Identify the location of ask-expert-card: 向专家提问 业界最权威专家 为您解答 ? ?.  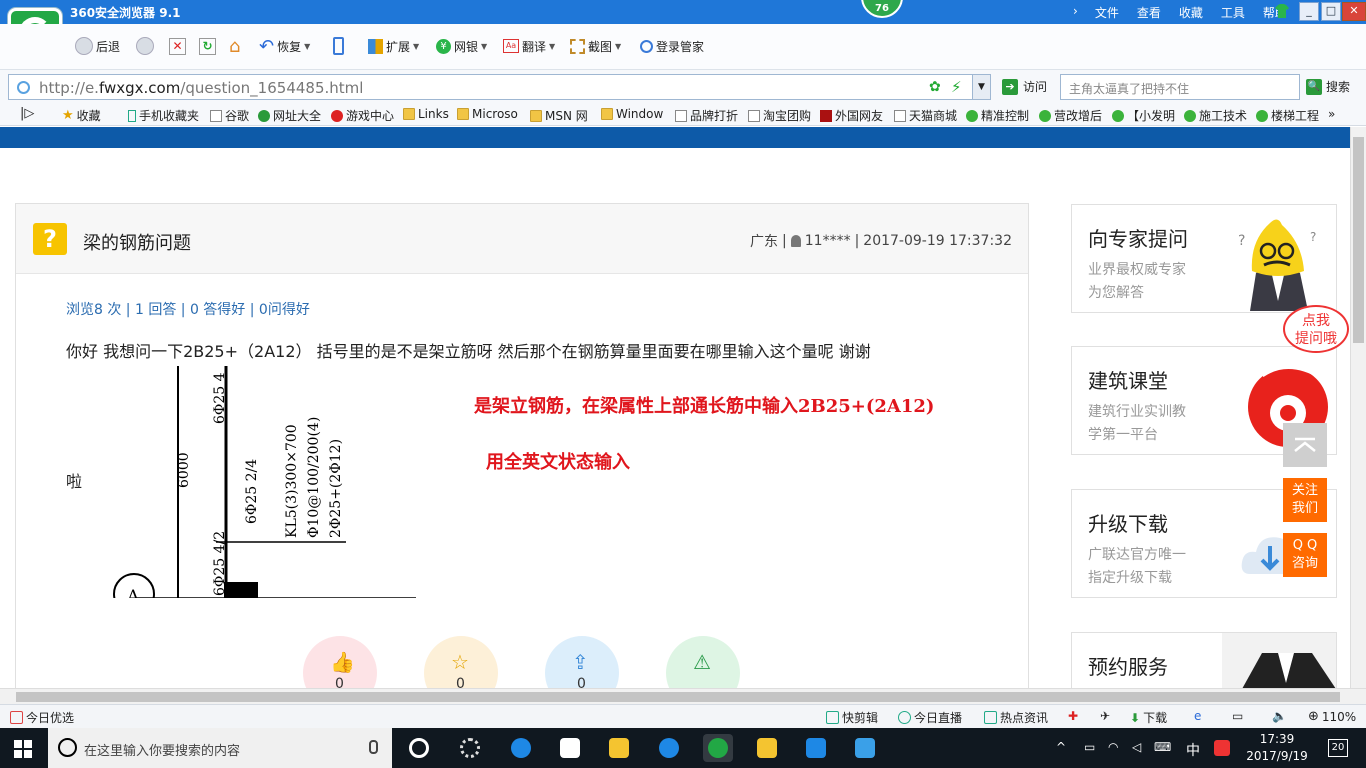
(1204, 258).